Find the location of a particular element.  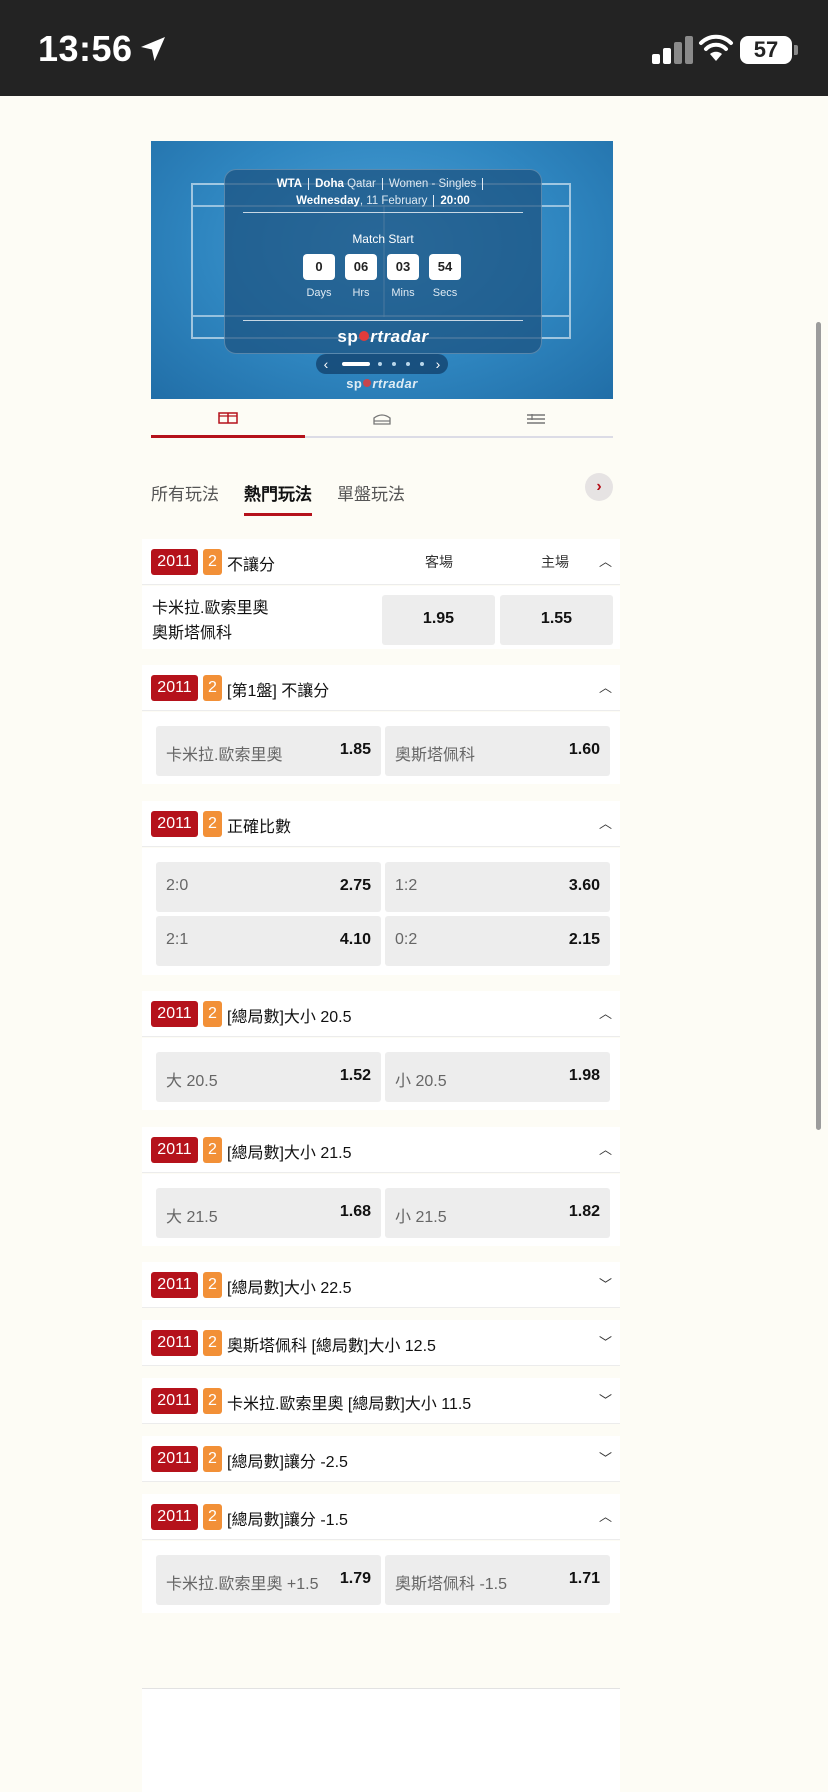

time-label: 20:00 is located at coordinates (455, 201).